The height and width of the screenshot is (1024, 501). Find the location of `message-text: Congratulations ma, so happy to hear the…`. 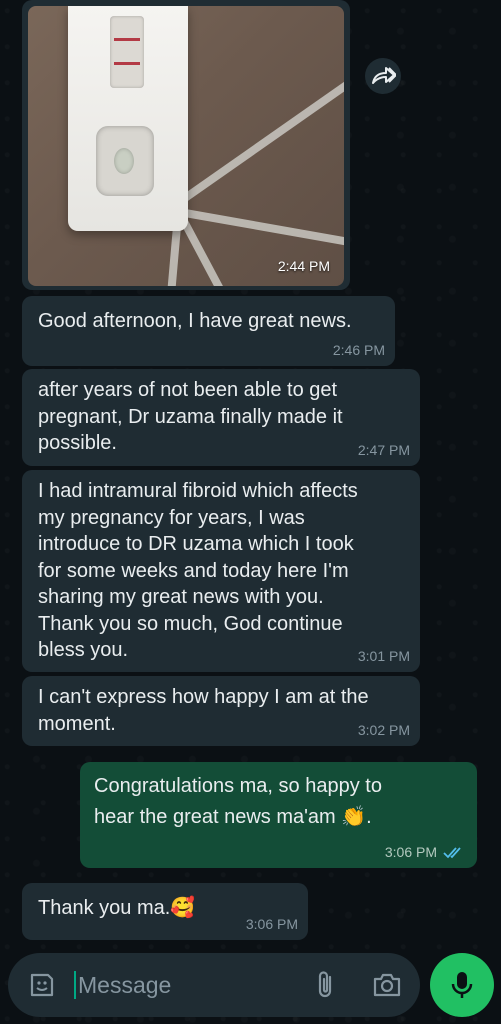

message-text: Congratulations ma, so happy to hear the… is located at coordinates (238, 801).